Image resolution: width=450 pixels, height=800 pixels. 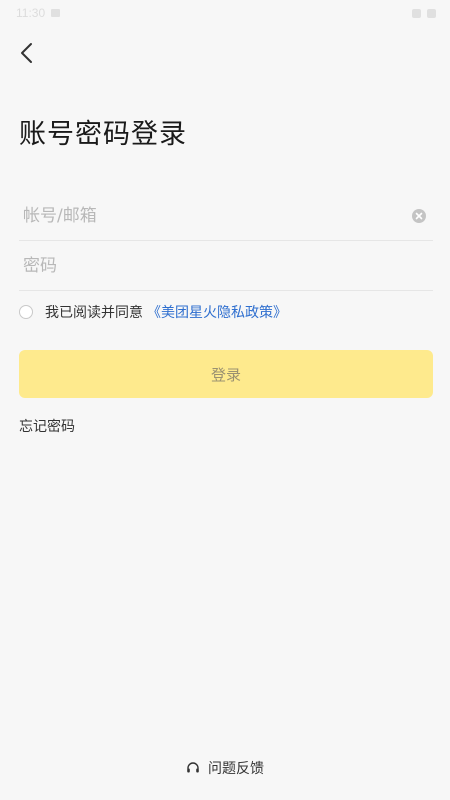 I want to click on clear-circle-icon, so click(x=419, y=216).